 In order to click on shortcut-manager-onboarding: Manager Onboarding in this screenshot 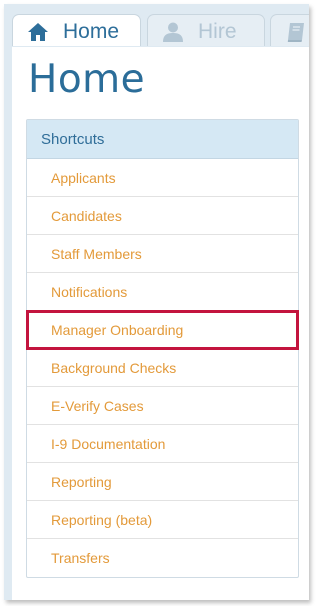, I will do `click(162, 330)`.